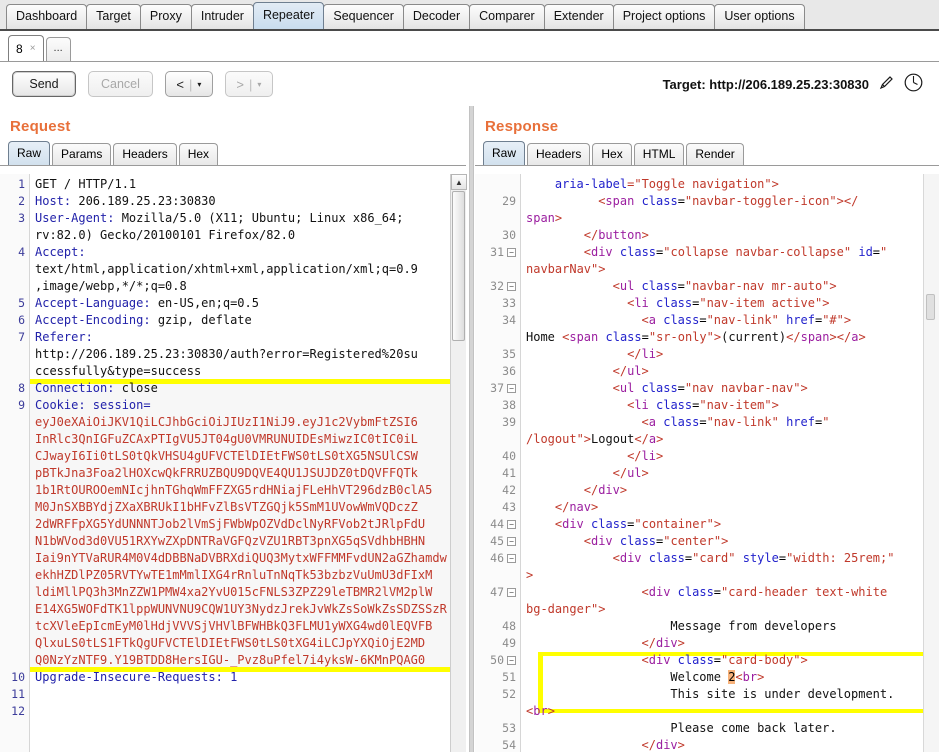 The height and width of the screenshot is (752, 939). I want to click on request-title: Request, so click(40, 126).